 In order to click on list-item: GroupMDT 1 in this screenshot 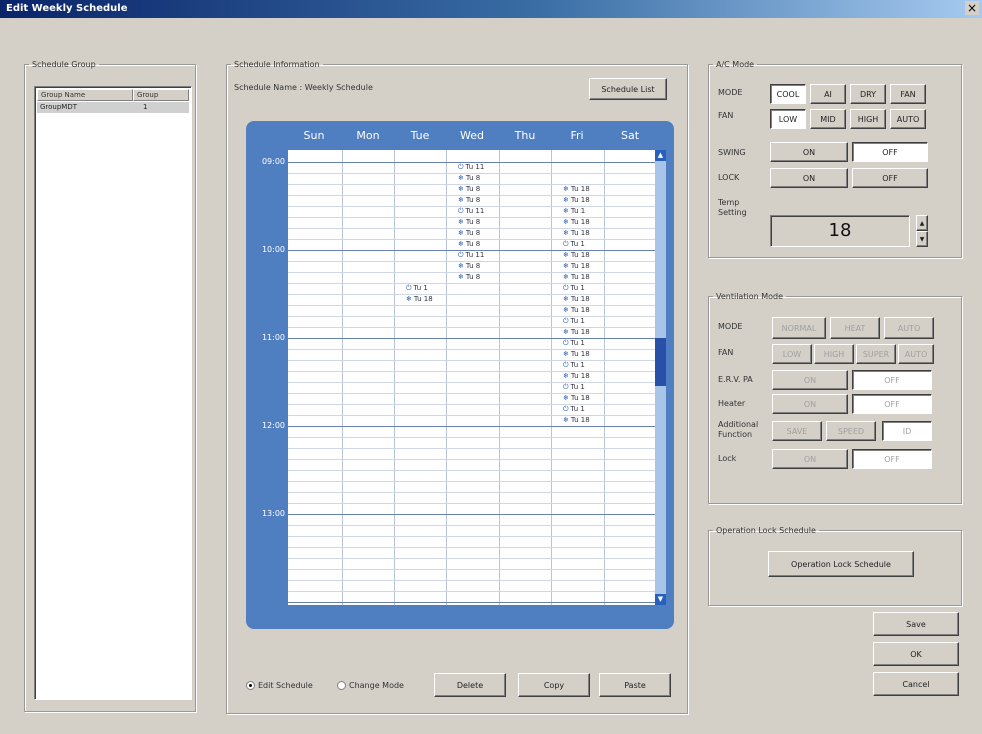, I will do `click(113, 107)`.